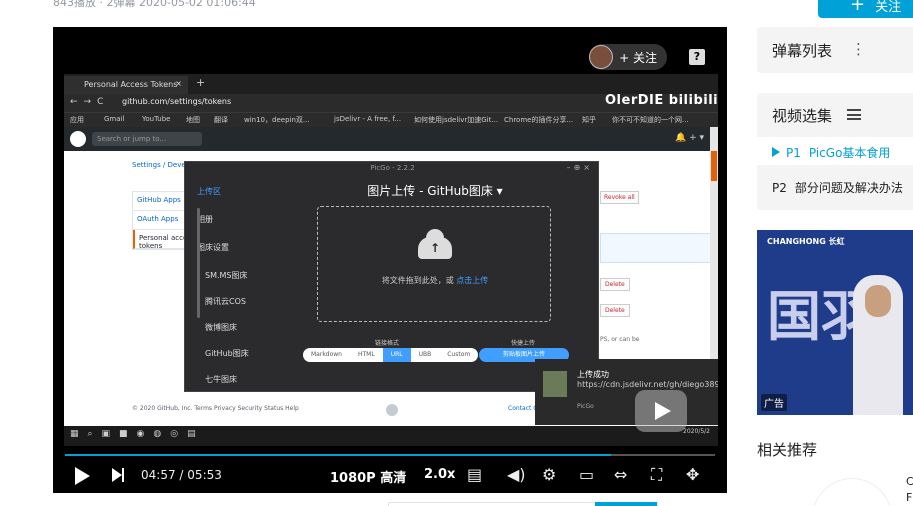  What do you see at coordinates (158, 475) in the screenshot?
I see `time-current: 04:57` at bounding box center [158, 475].